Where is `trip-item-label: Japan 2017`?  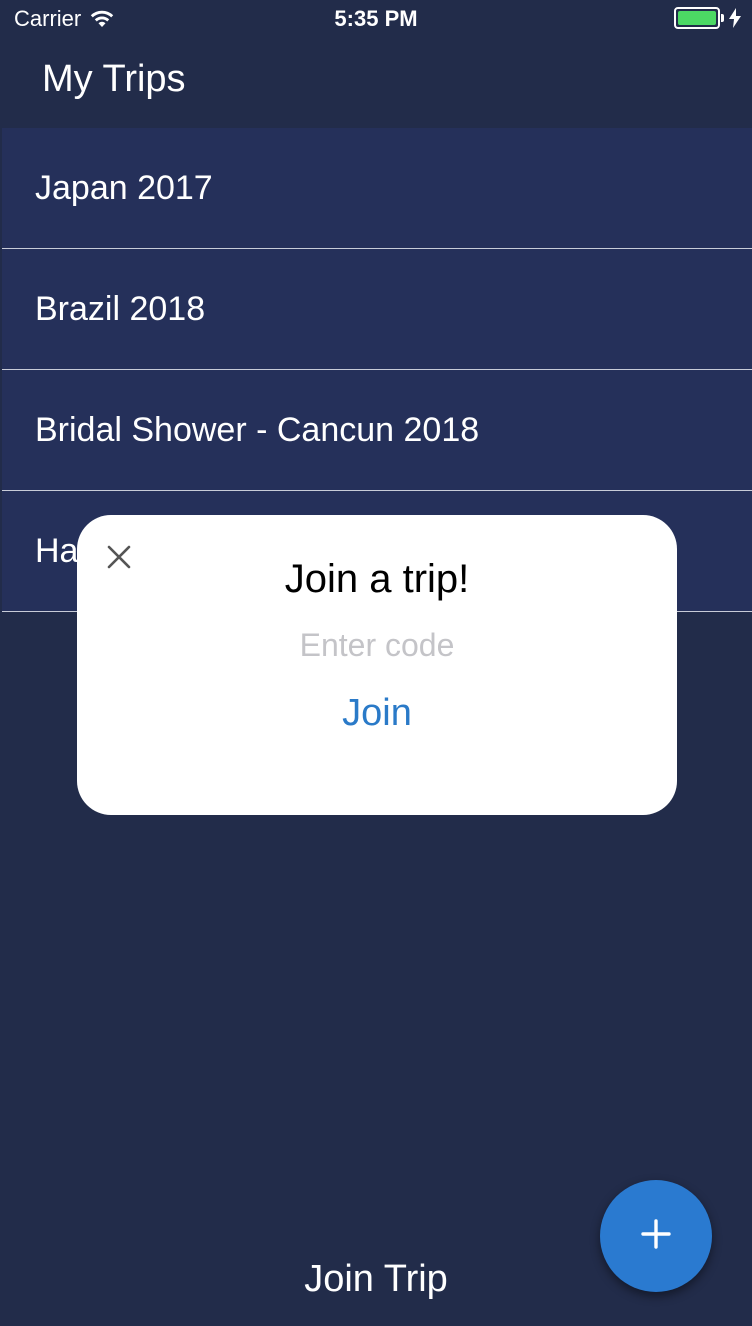 trip-item-label: Japan 2017 is located at coordinates (124, 187).